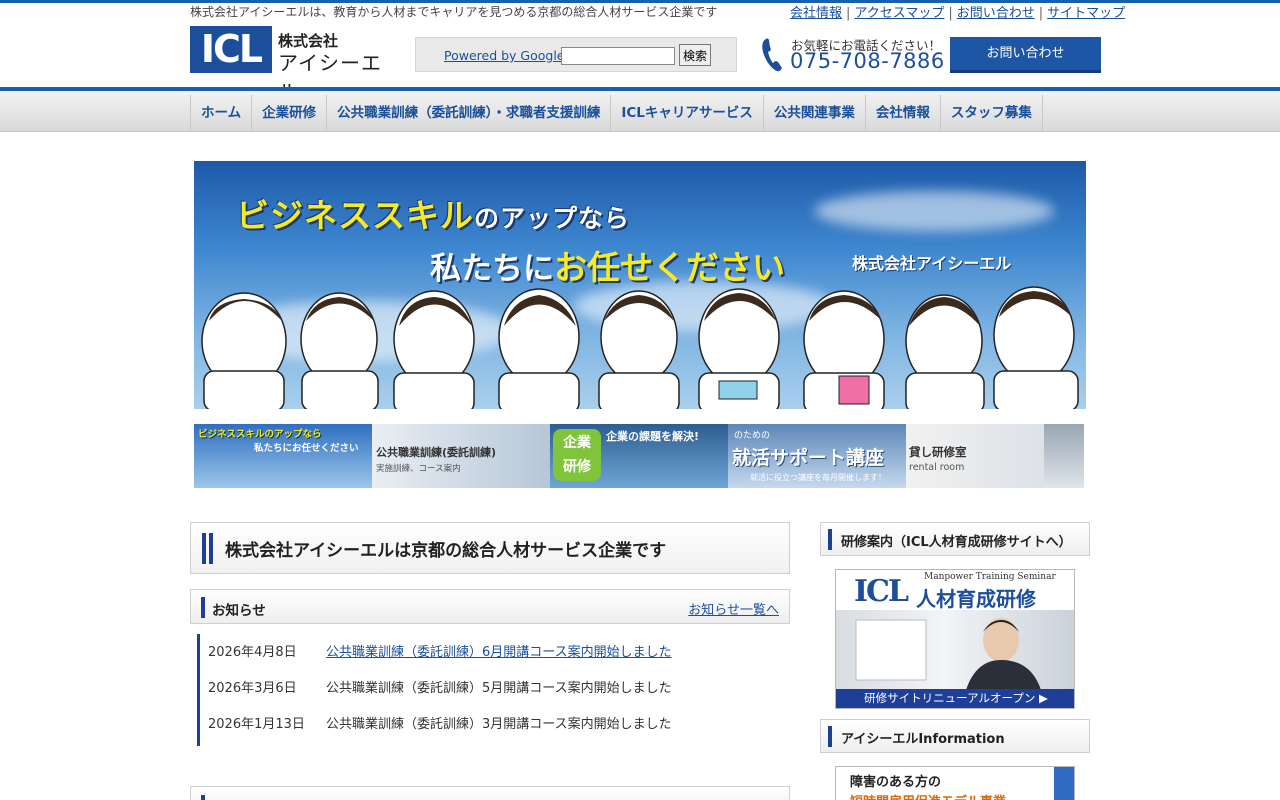 This screenshot has height=800, width=1280. I want to click on training-info-heading: 研修案内（ICL人材育成研修サイトへ）, so click(955, 539).